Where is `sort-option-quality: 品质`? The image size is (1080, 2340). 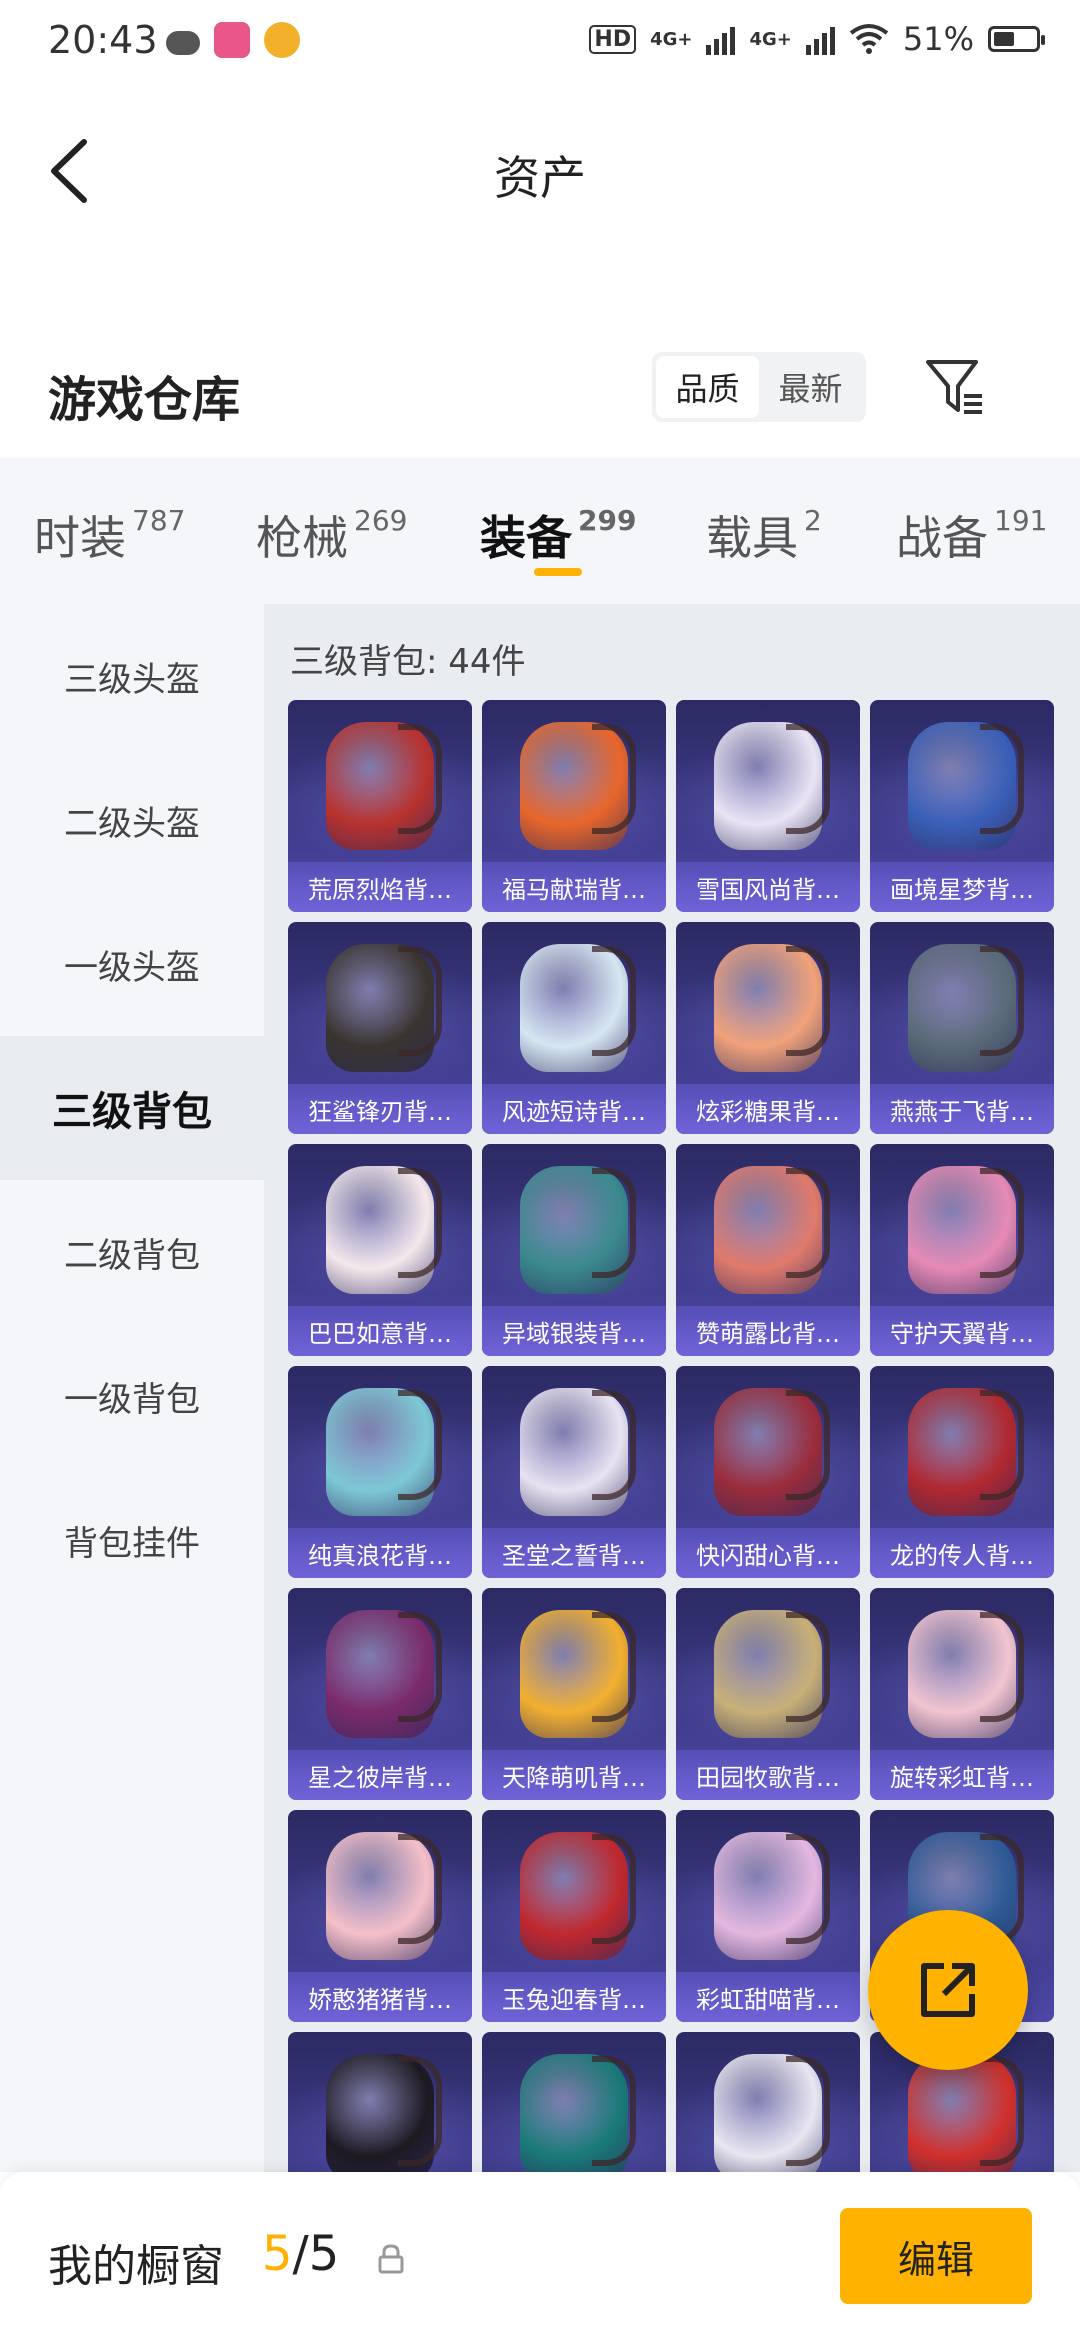 sort-option-quality: 品质 is located at coordinates (707, 387).